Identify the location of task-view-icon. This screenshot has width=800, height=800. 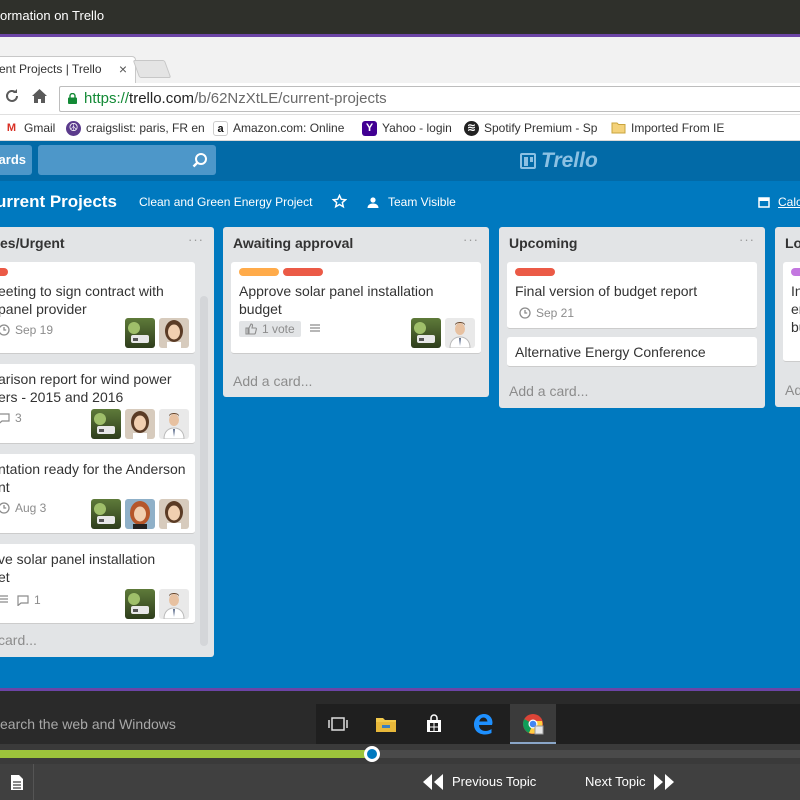
(338, 724).